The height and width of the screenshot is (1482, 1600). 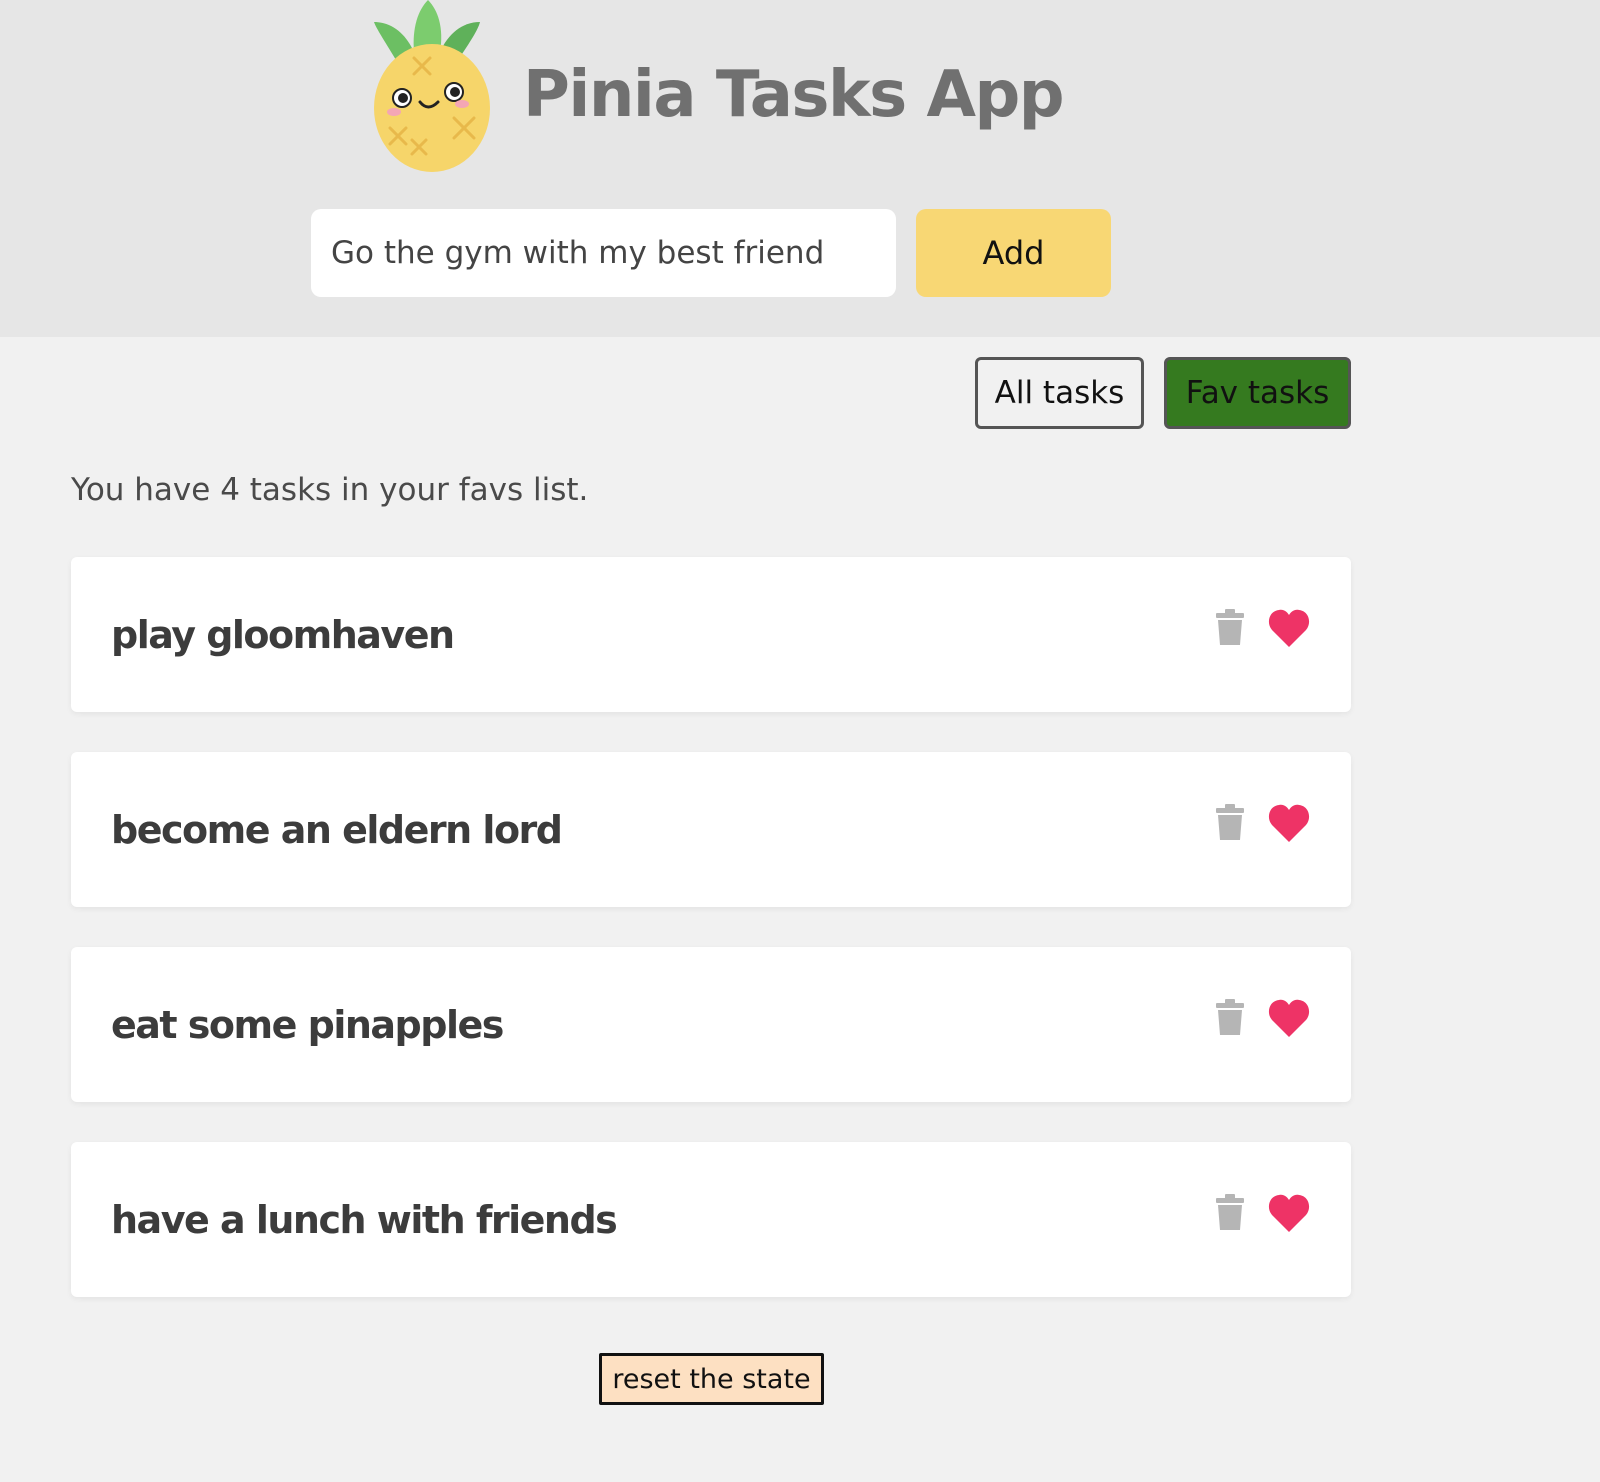 What do you see at coordinates (711, 634) in the screenshot?
I see `task-item: play gloomhaven` at bounding box center [711, 634].